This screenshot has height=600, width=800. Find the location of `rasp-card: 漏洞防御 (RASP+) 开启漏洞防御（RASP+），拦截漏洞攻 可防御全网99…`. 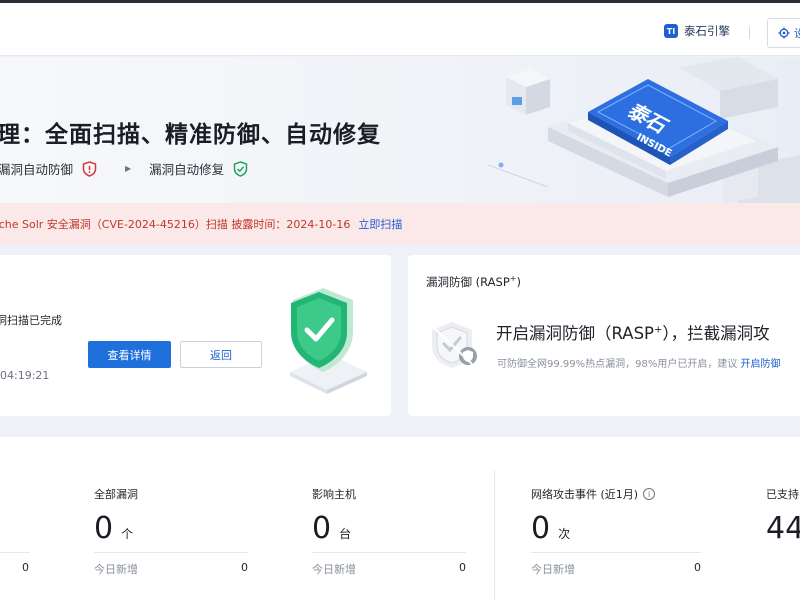

rasp-card: 漏洞防御 (RASP+) 开启漏洞防御（RASP+），拦截漏洞攻 可防御全网99… is located at coordinates (604, 335).